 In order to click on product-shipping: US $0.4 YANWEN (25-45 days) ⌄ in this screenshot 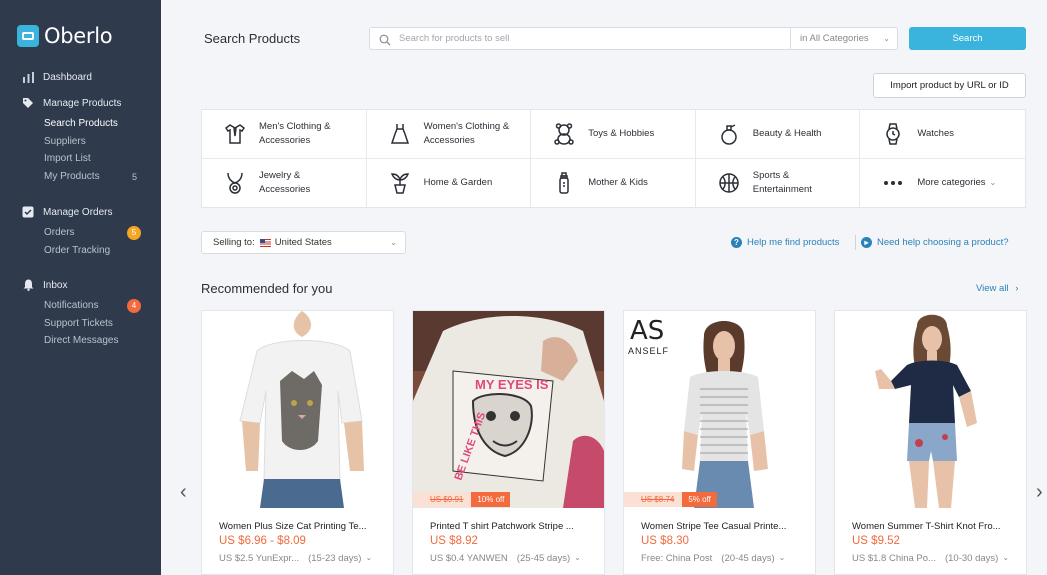, I will do `click(505, 558)`.